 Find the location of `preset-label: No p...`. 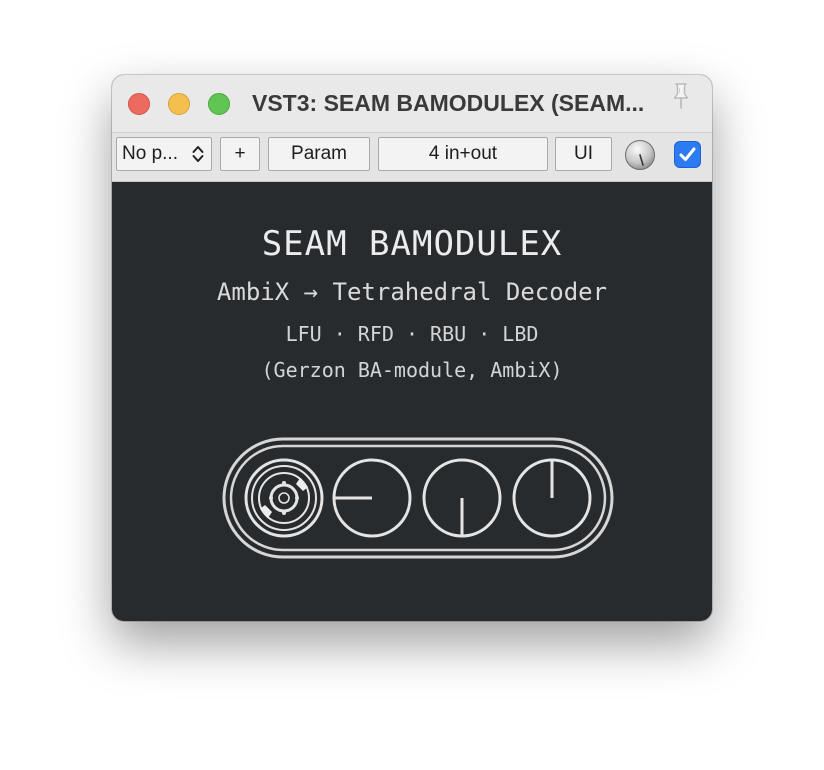

preset-label: No p... is located at coordinates (150, 153).